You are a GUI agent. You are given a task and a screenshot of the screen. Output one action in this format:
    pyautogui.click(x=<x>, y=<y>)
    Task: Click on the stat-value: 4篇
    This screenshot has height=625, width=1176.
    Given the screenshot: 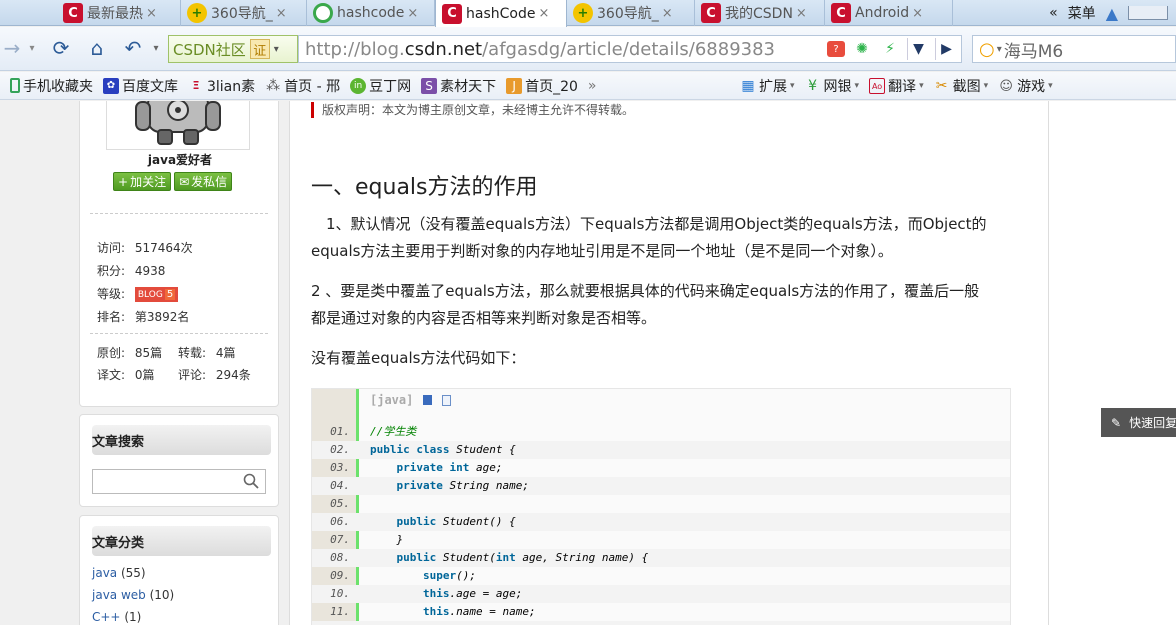 What is the action you would take?
    pyautogui.click(x=225, y=353)
    